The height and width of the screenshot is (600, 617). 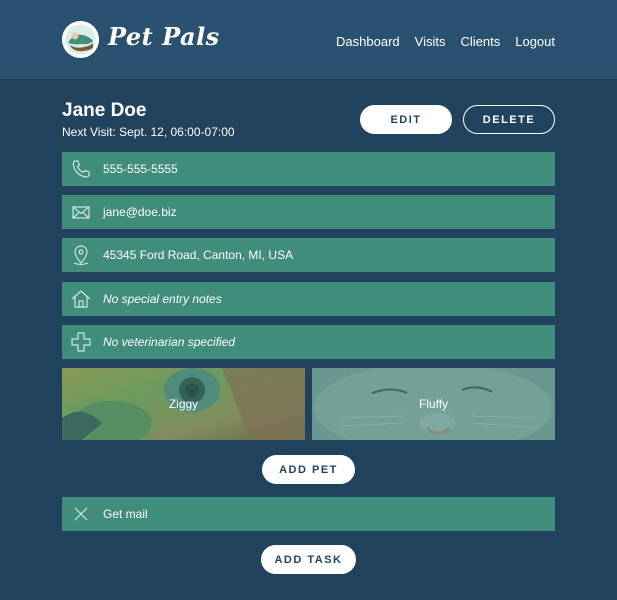 I want to click on pet-card-fluffy: Fluffy, so click(x=433, y=404).